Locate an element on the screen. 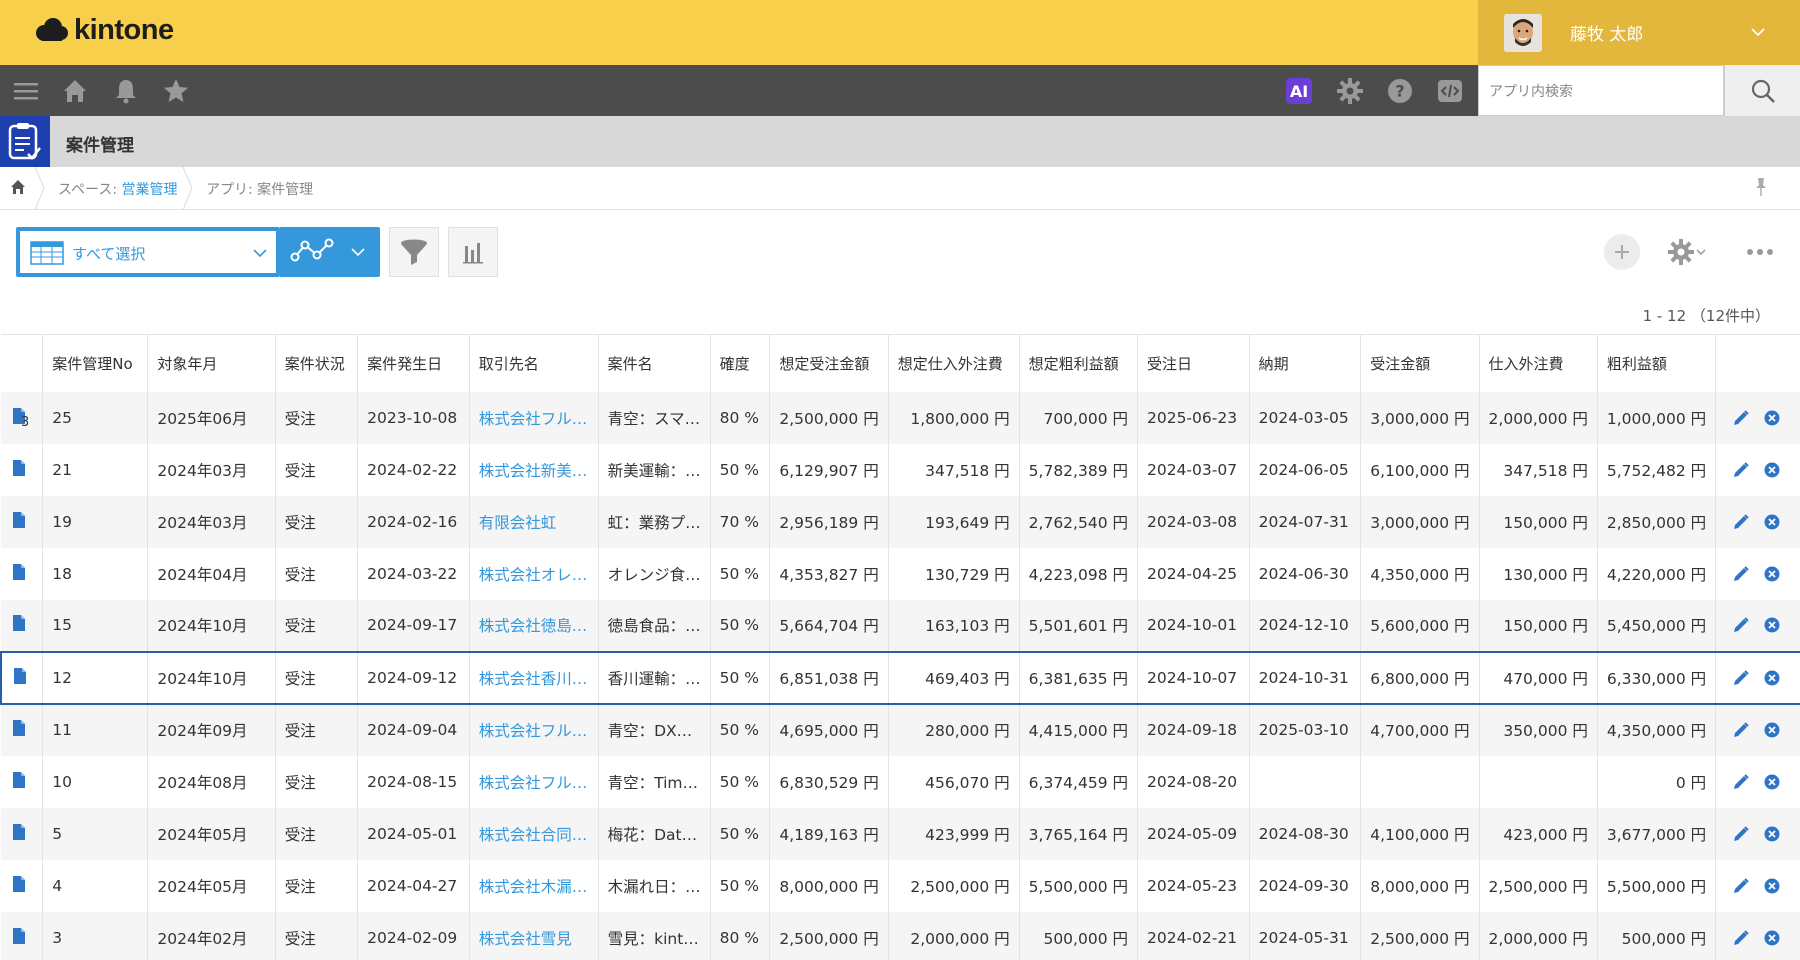  column-header: 案件管理No is located at coordinates (95, 363).